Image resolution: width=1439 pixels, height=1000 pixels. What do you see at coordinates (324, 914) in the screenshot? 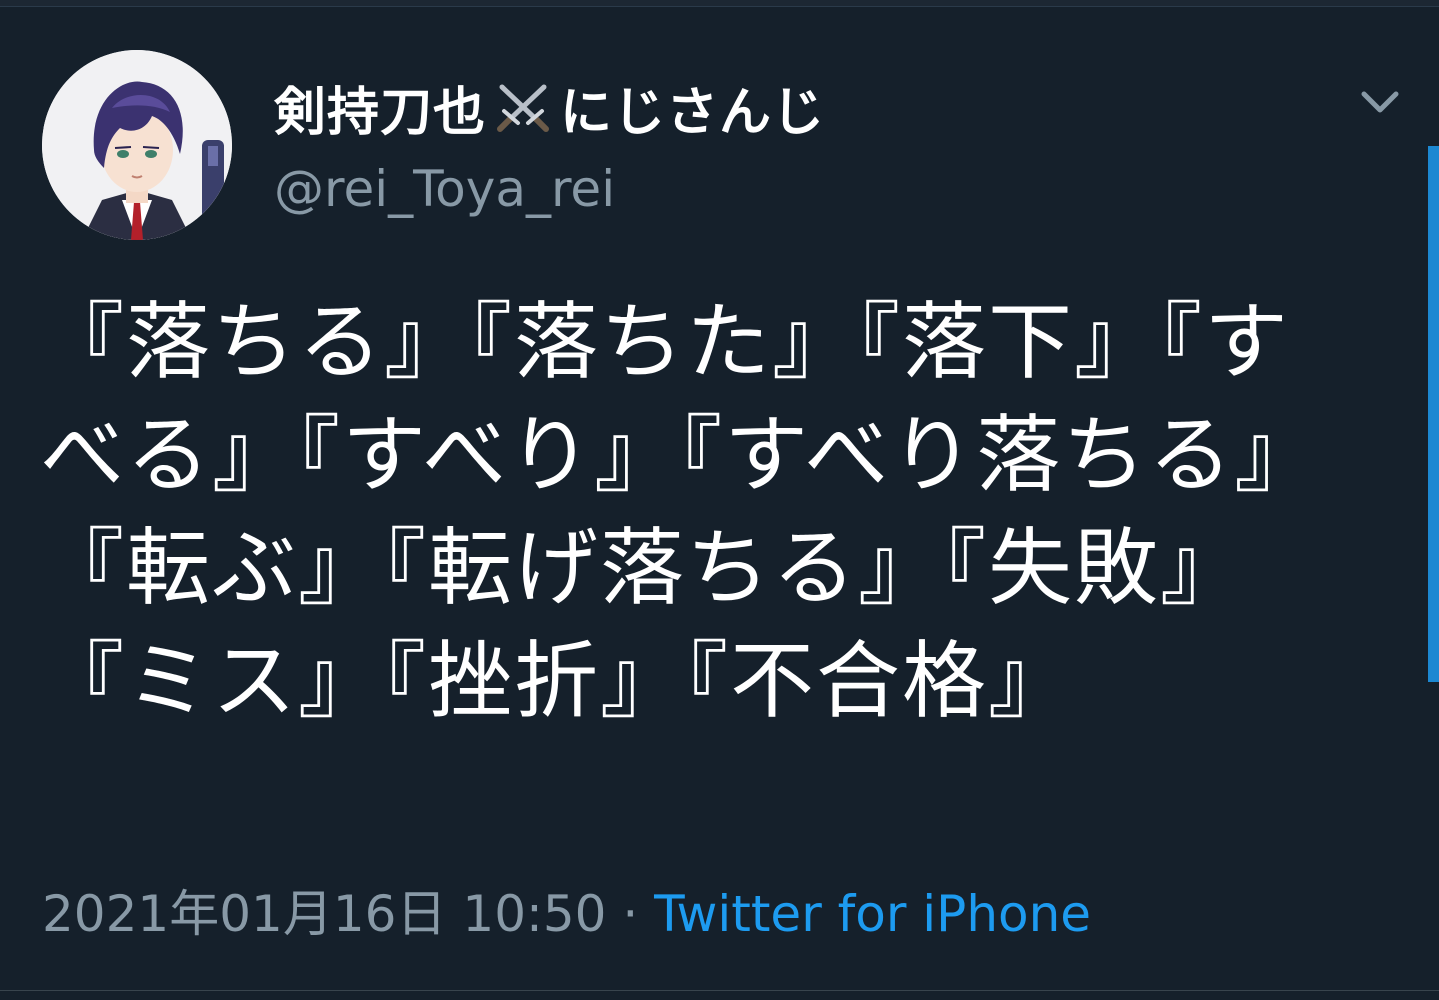
I see `tweet-timestamp: 2021年01月16日 10:50` at bounding box center [324, 914].